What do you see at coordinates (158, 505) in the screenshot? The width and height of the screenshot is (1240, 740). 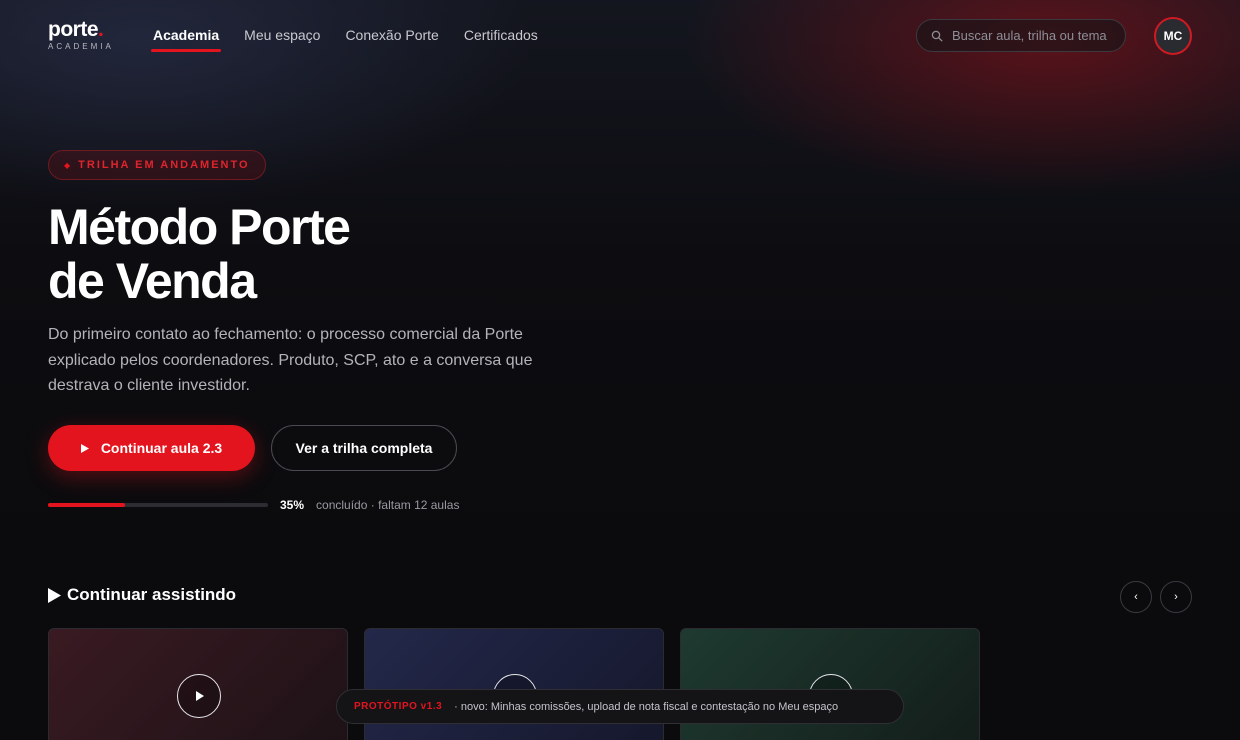 I see `progress-bar` at bounding box center [158, 505].